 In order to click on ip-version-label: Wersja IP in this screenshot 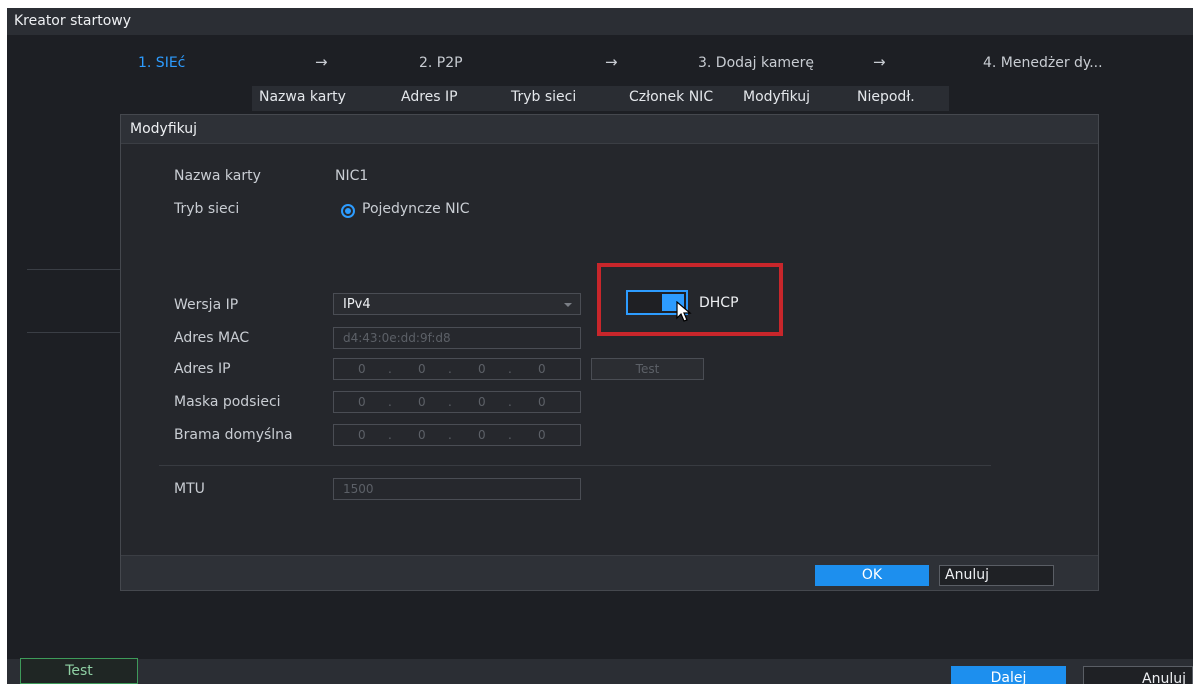, I will do `click(206, 305)`.